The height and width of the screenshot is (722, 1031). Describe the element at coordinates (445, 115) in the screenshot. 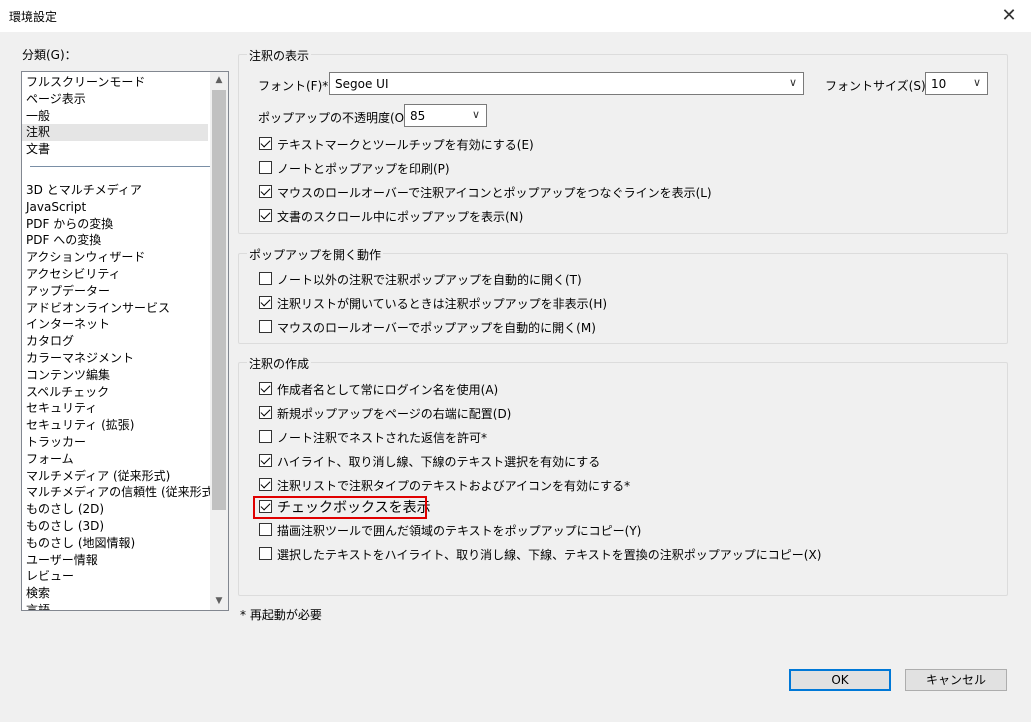

I see `opacity-select: 85 ∨` at that location.